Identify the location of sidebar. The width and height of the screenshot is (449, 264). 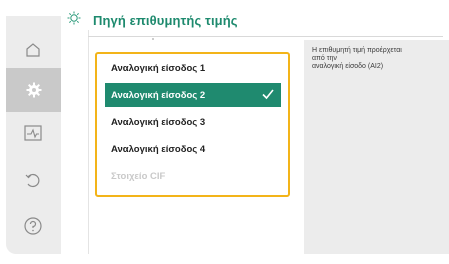
(33, 135).